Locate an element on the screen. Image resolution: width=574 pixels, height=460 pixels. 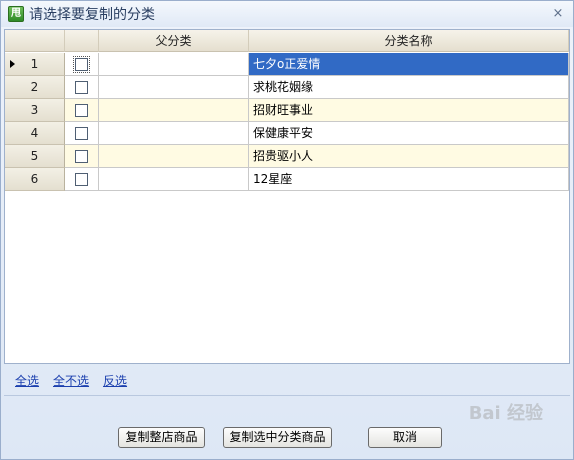
category-name-cell: 保健康平安 is located at coordinates (409, 133).